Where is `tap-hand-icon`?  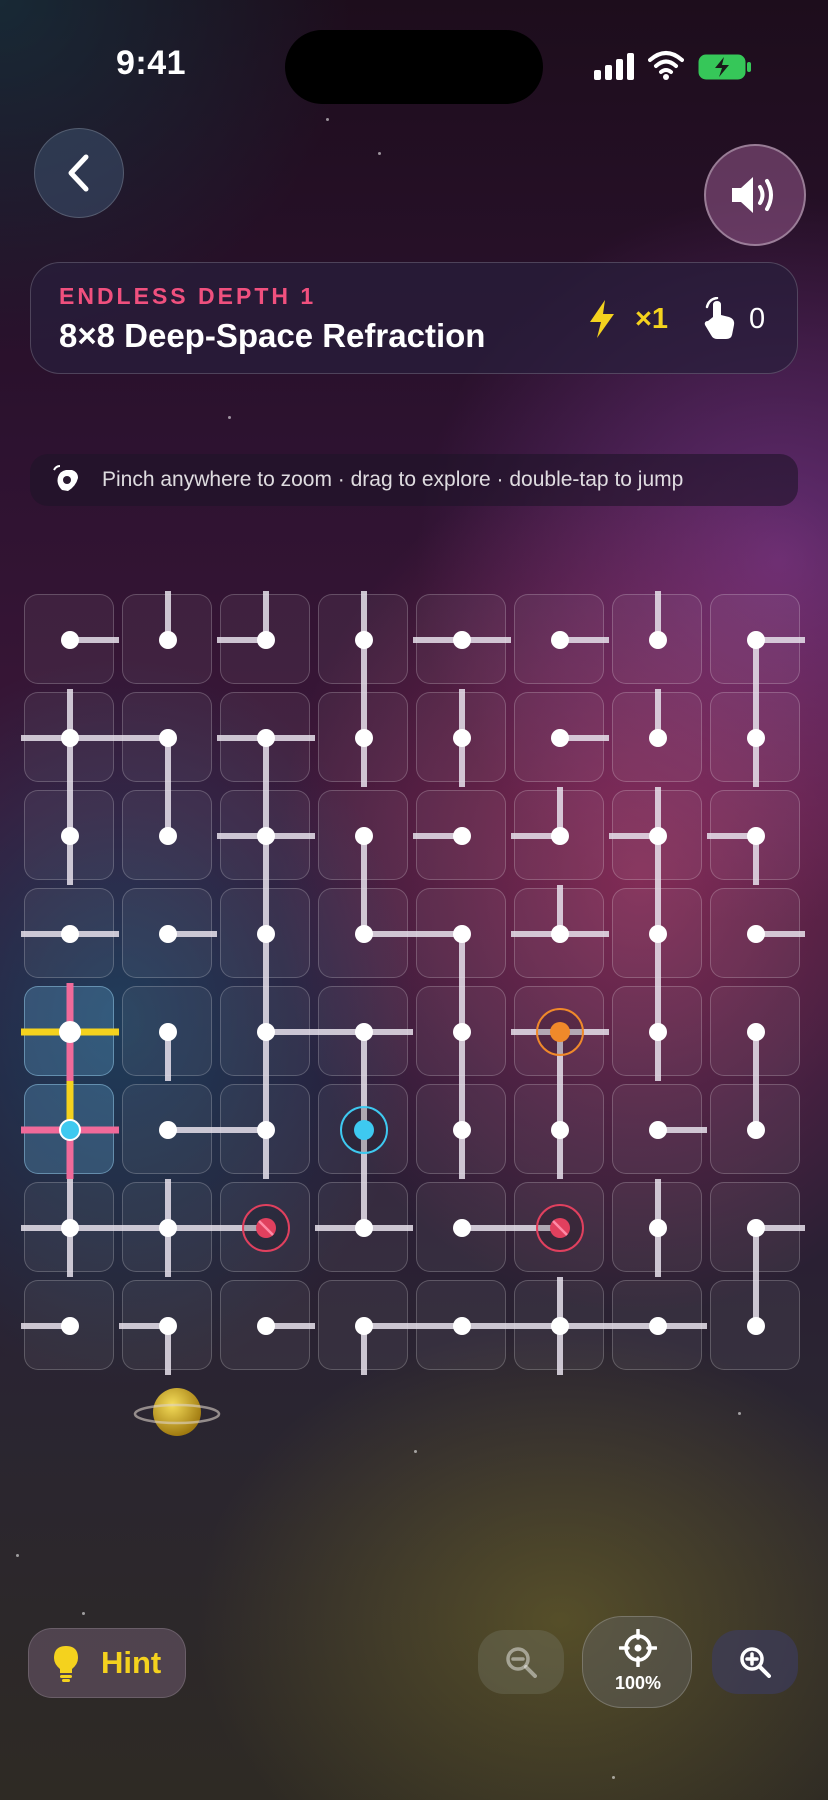 tap-hand-icon is located at coordinates (719, 318).